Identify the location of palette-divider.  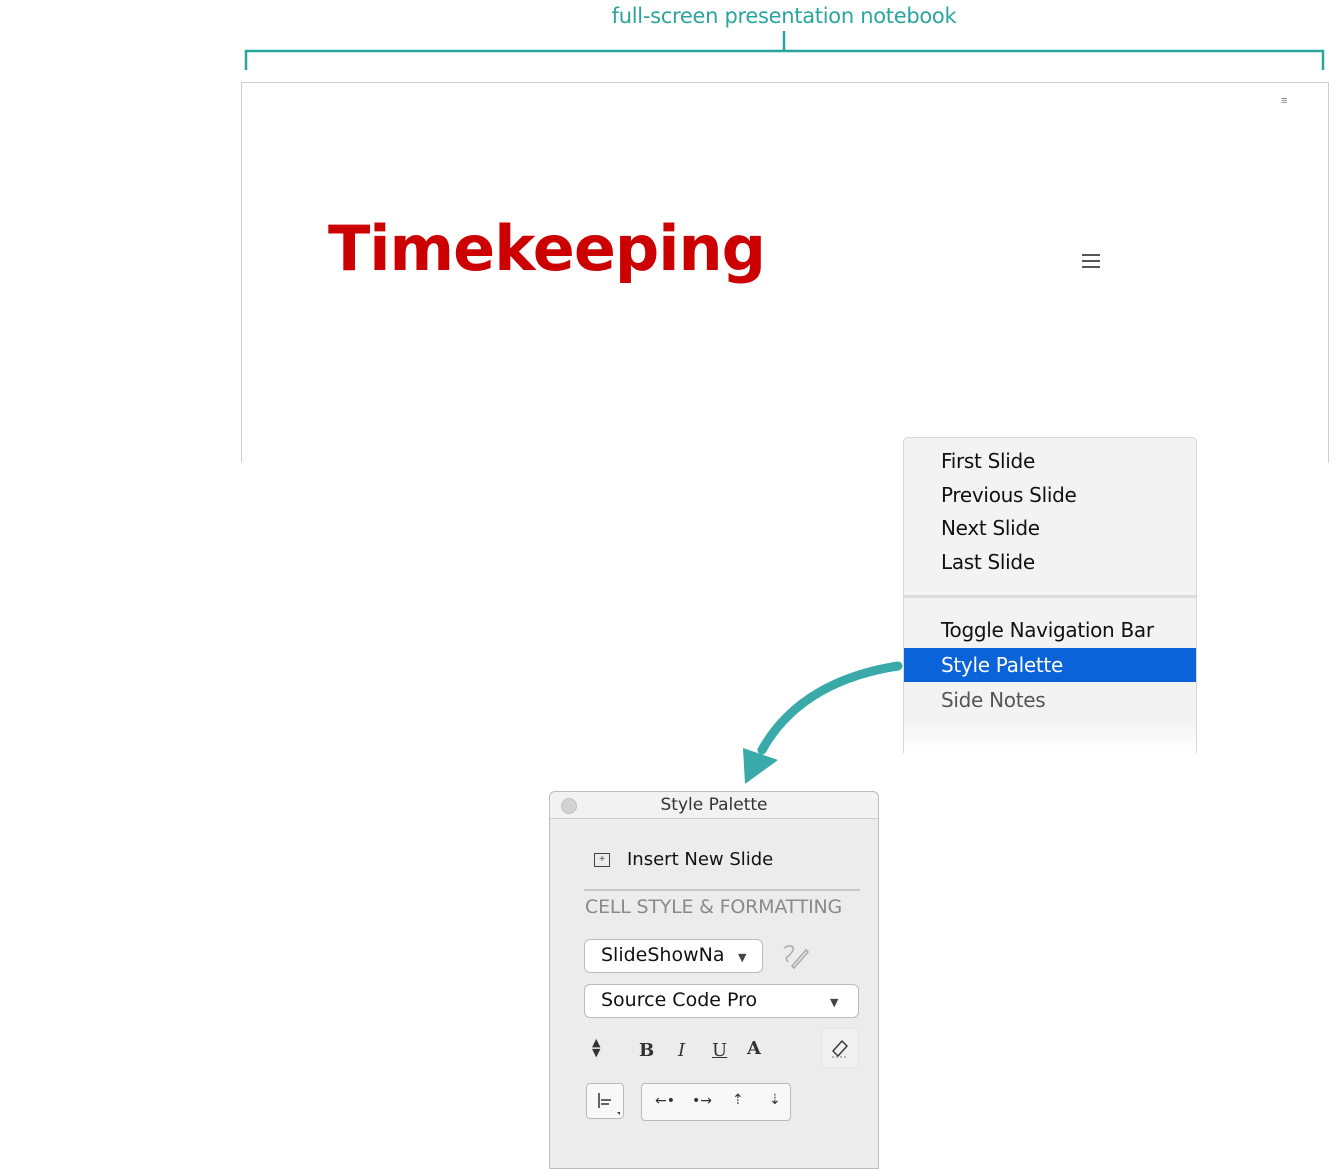
(722, 890).